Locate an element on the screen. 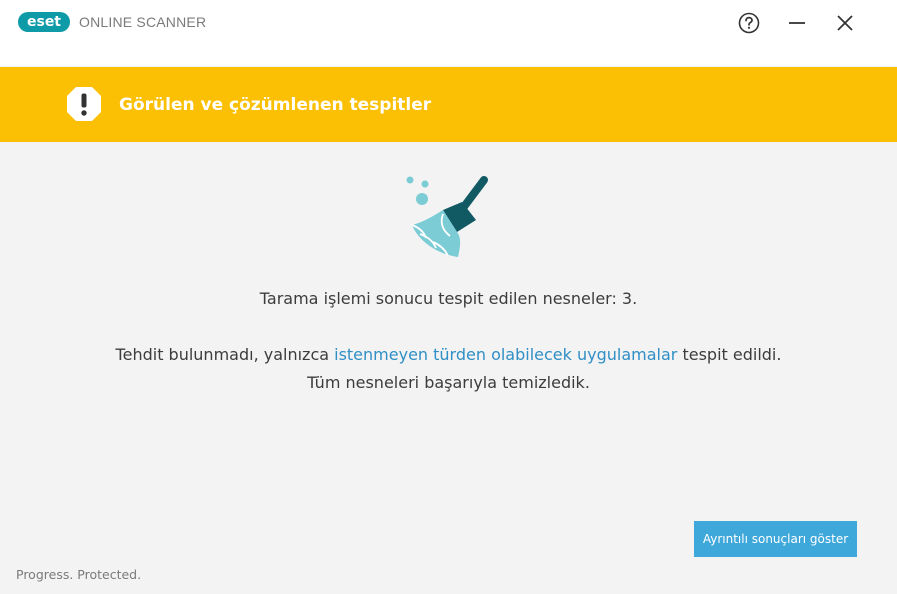 This screenshot has width=897, height=594. pua-link: istenmeyen türden olabilecek uygulamalar is located at coordinates (505, 354).